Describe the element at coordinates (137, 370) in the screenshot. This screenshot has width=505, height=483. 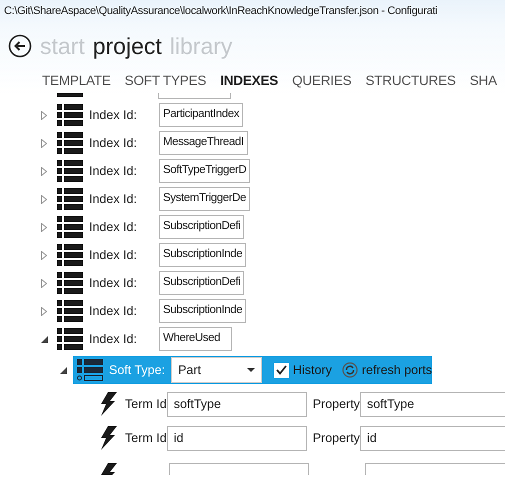
I see `field-label: Soft Type:` at that location.